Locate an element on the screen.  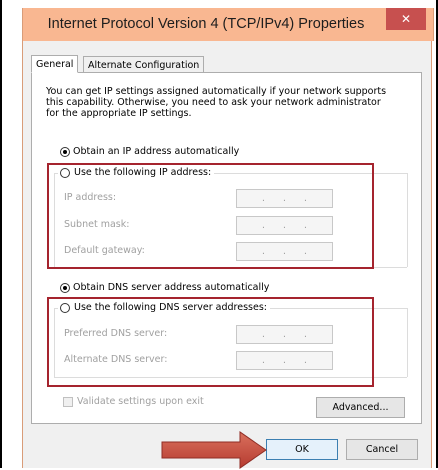
description-line-3: for the appropriate IP settings. is located at coordinates (119, 113).